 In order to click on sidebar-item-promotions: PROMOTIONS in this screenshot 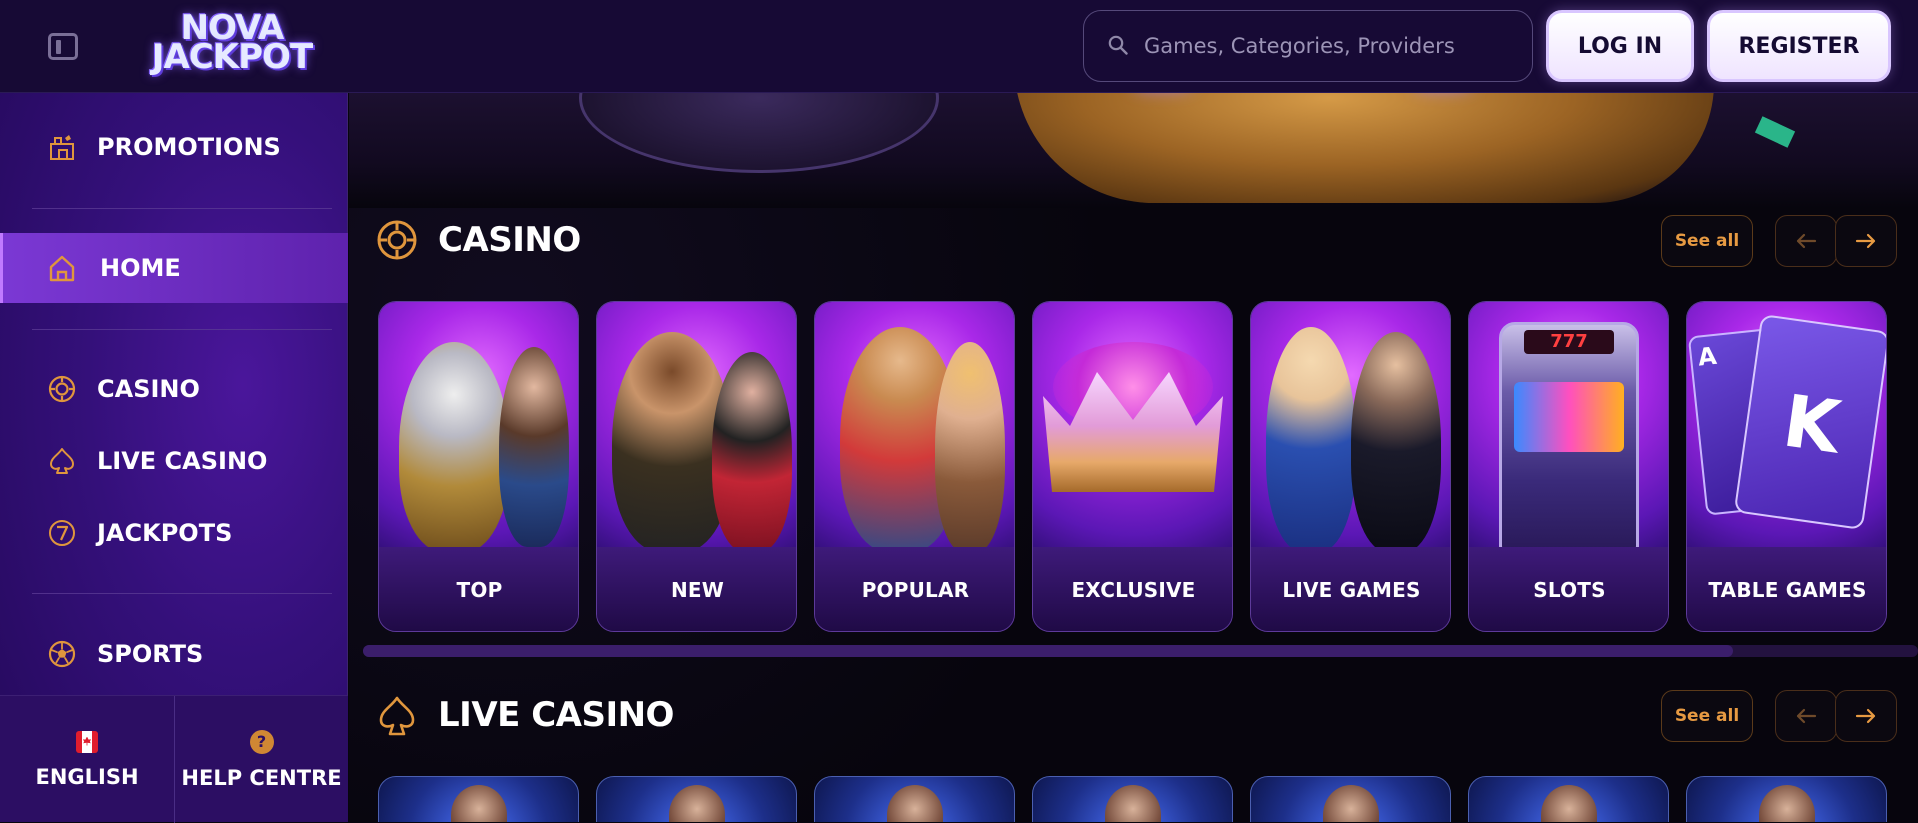, I will do `click(174, 147)`.